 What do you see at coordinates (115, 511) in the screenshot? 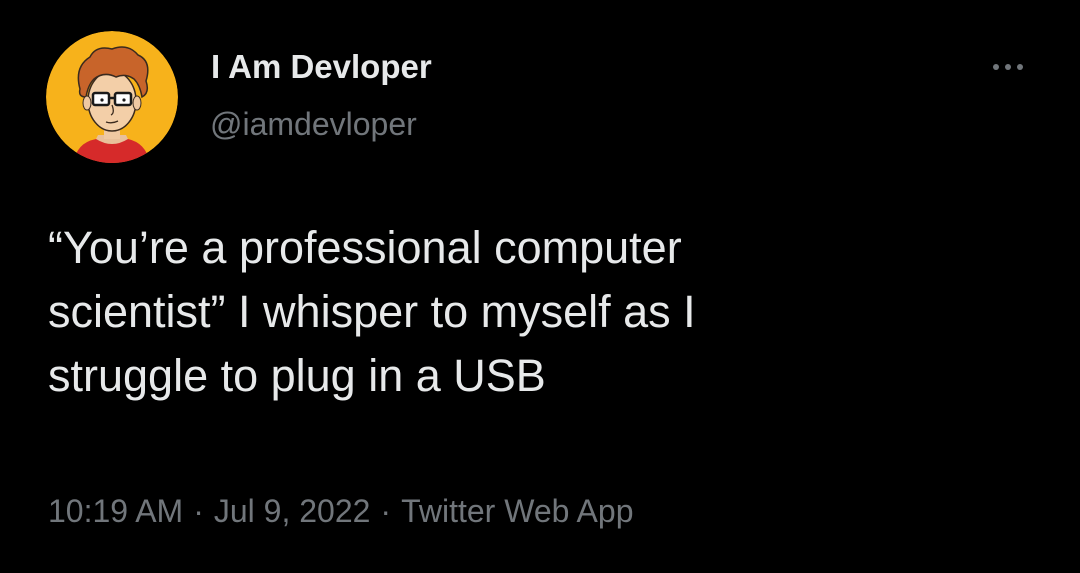
I see `tweet-time: 10:19 AM` at bounding box center [115, 511].